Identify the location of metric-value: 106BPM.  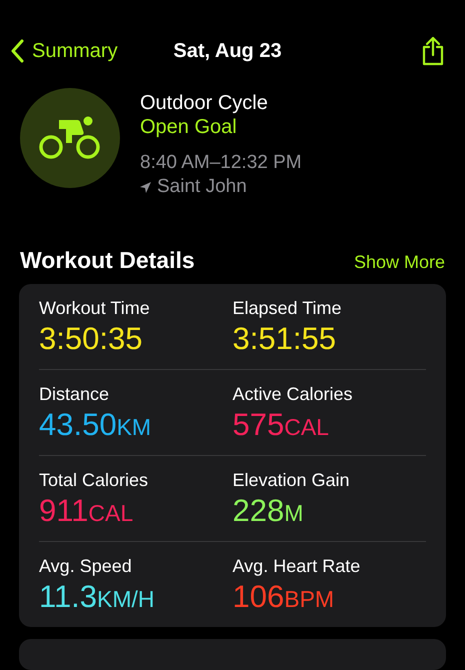
(284, 597).